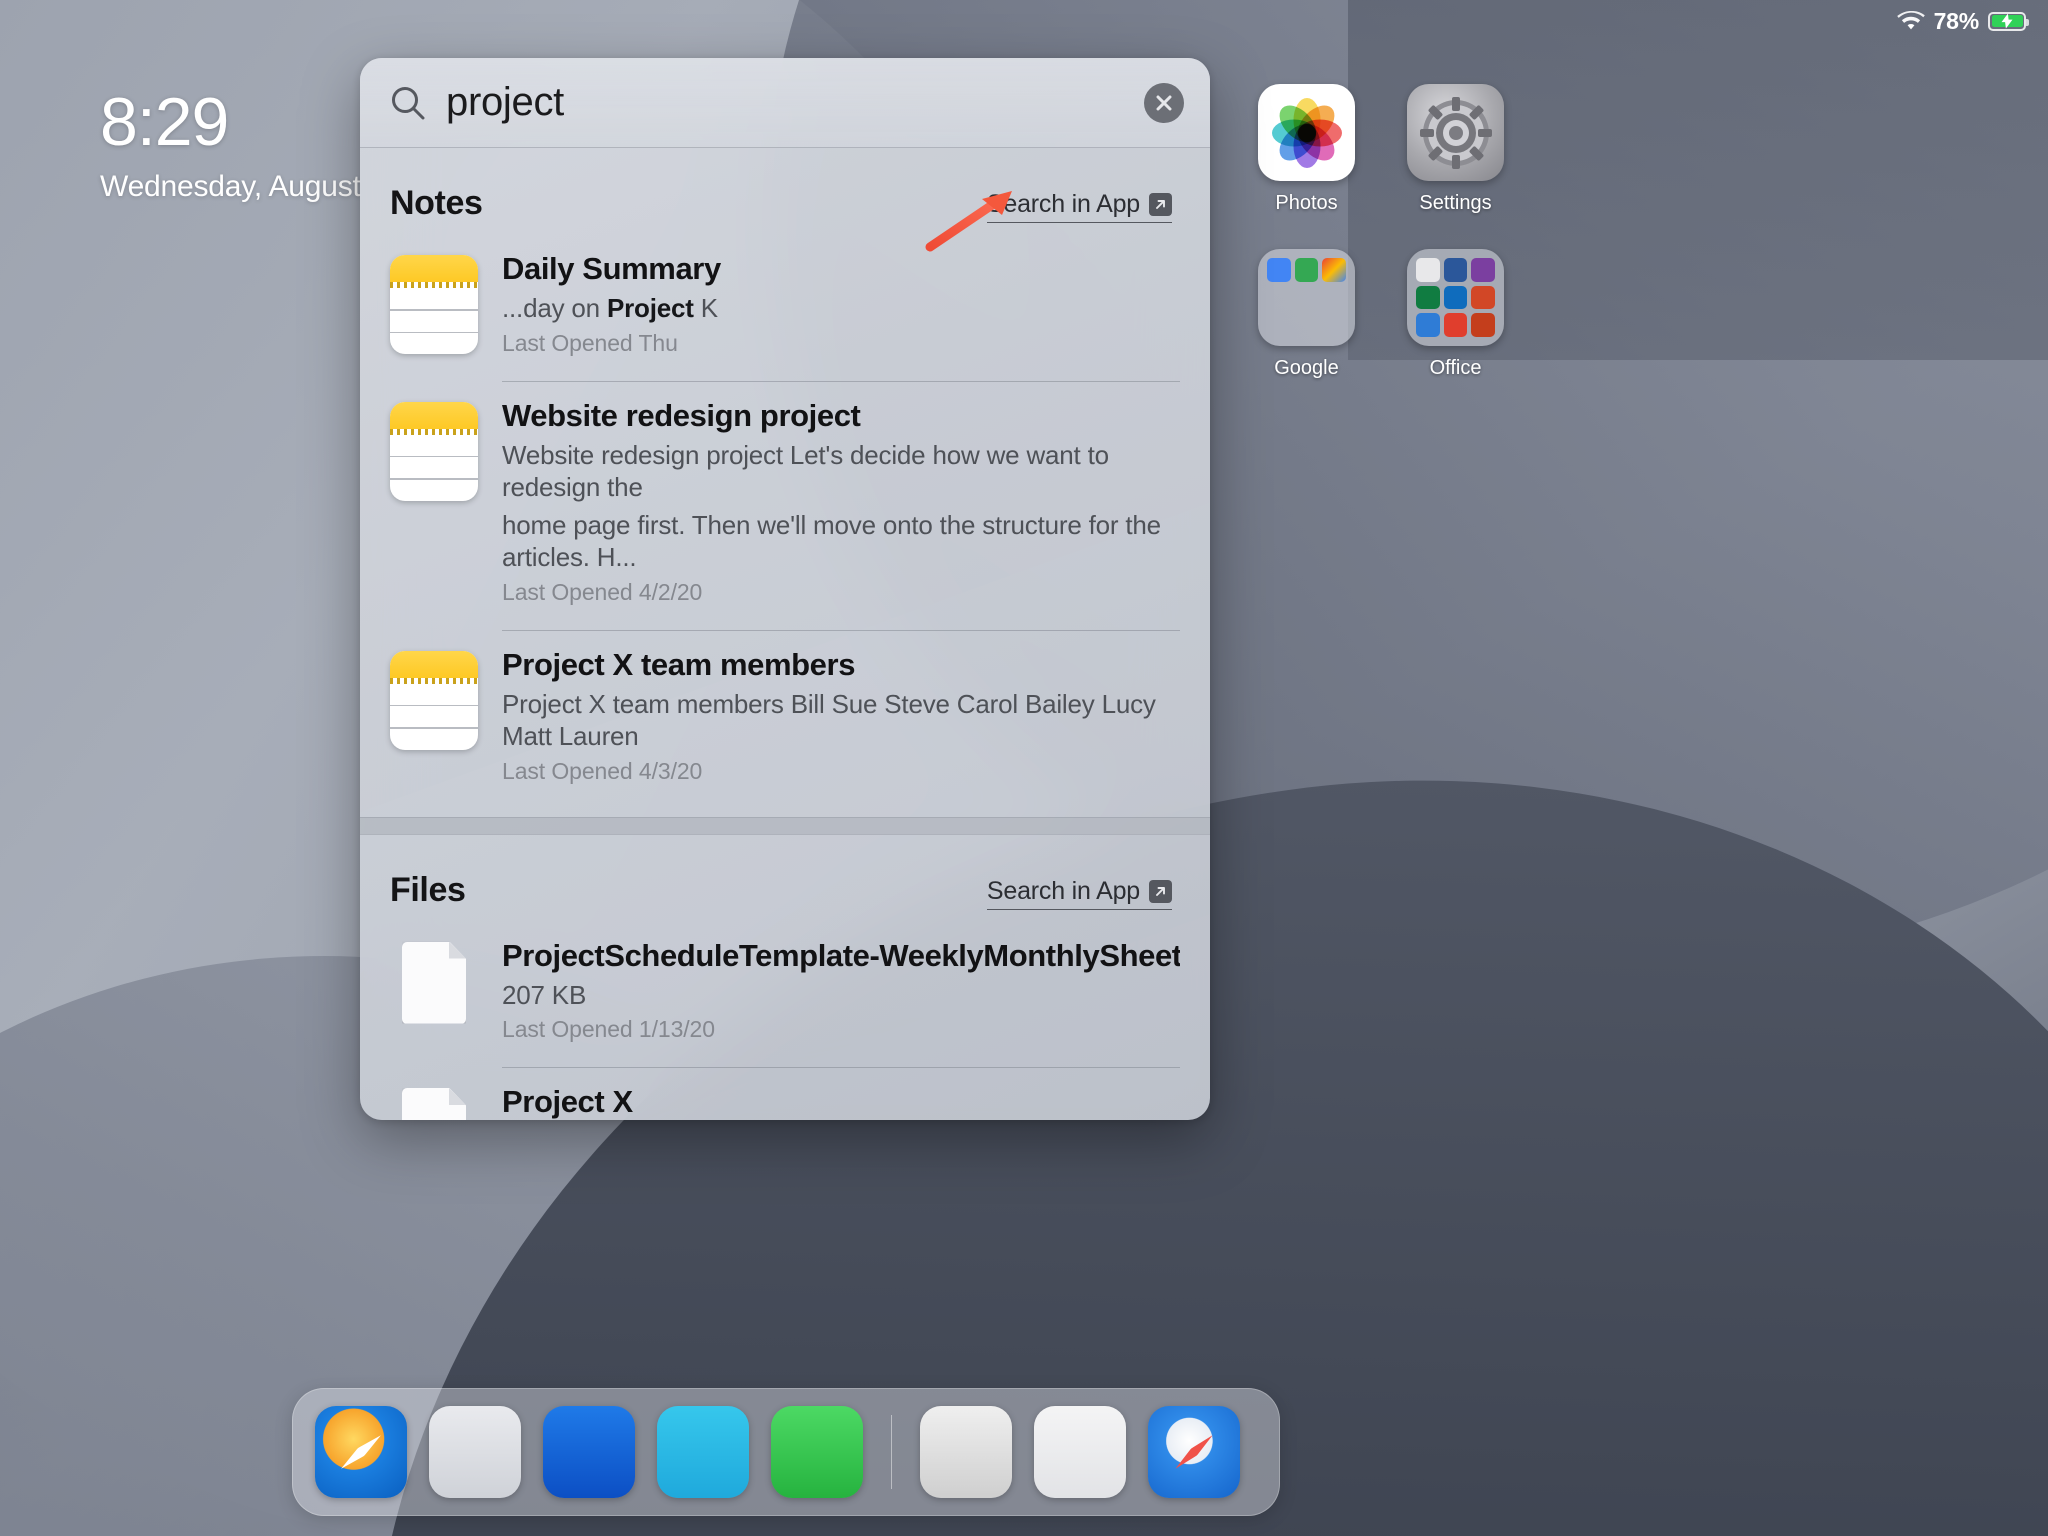 The height and width of the screenshot is (1536, 2048). What do you see at coordinates (554, 308) in the screenshot?
I see `snippet-prefix: ...day on` at bounding box center [554, 308].